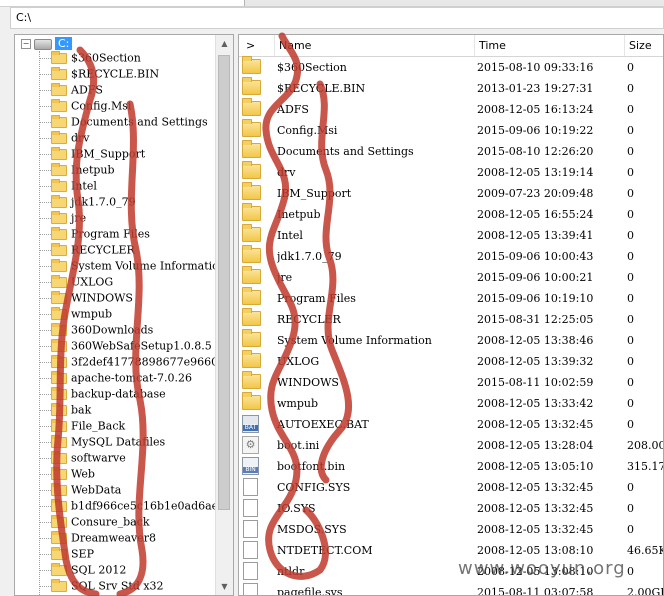  I want to click on tree-item: $360Section, so click(90, 58).